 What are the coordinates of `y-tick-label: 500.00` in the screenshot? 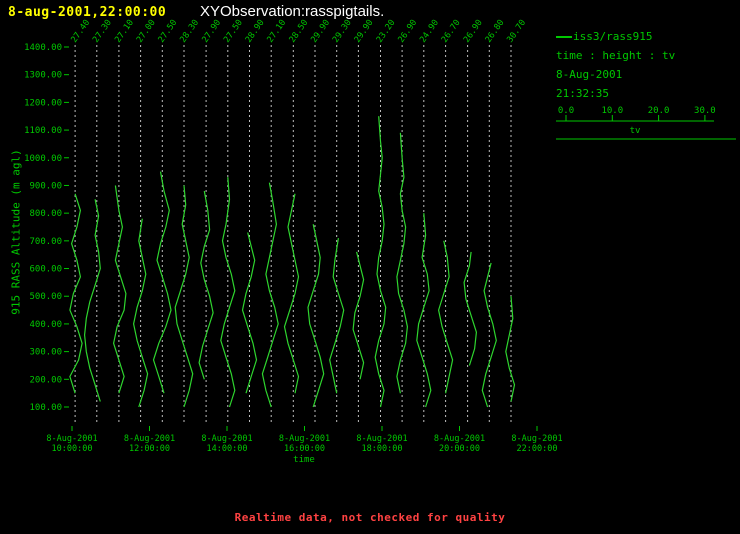 It's located at (45, 297).